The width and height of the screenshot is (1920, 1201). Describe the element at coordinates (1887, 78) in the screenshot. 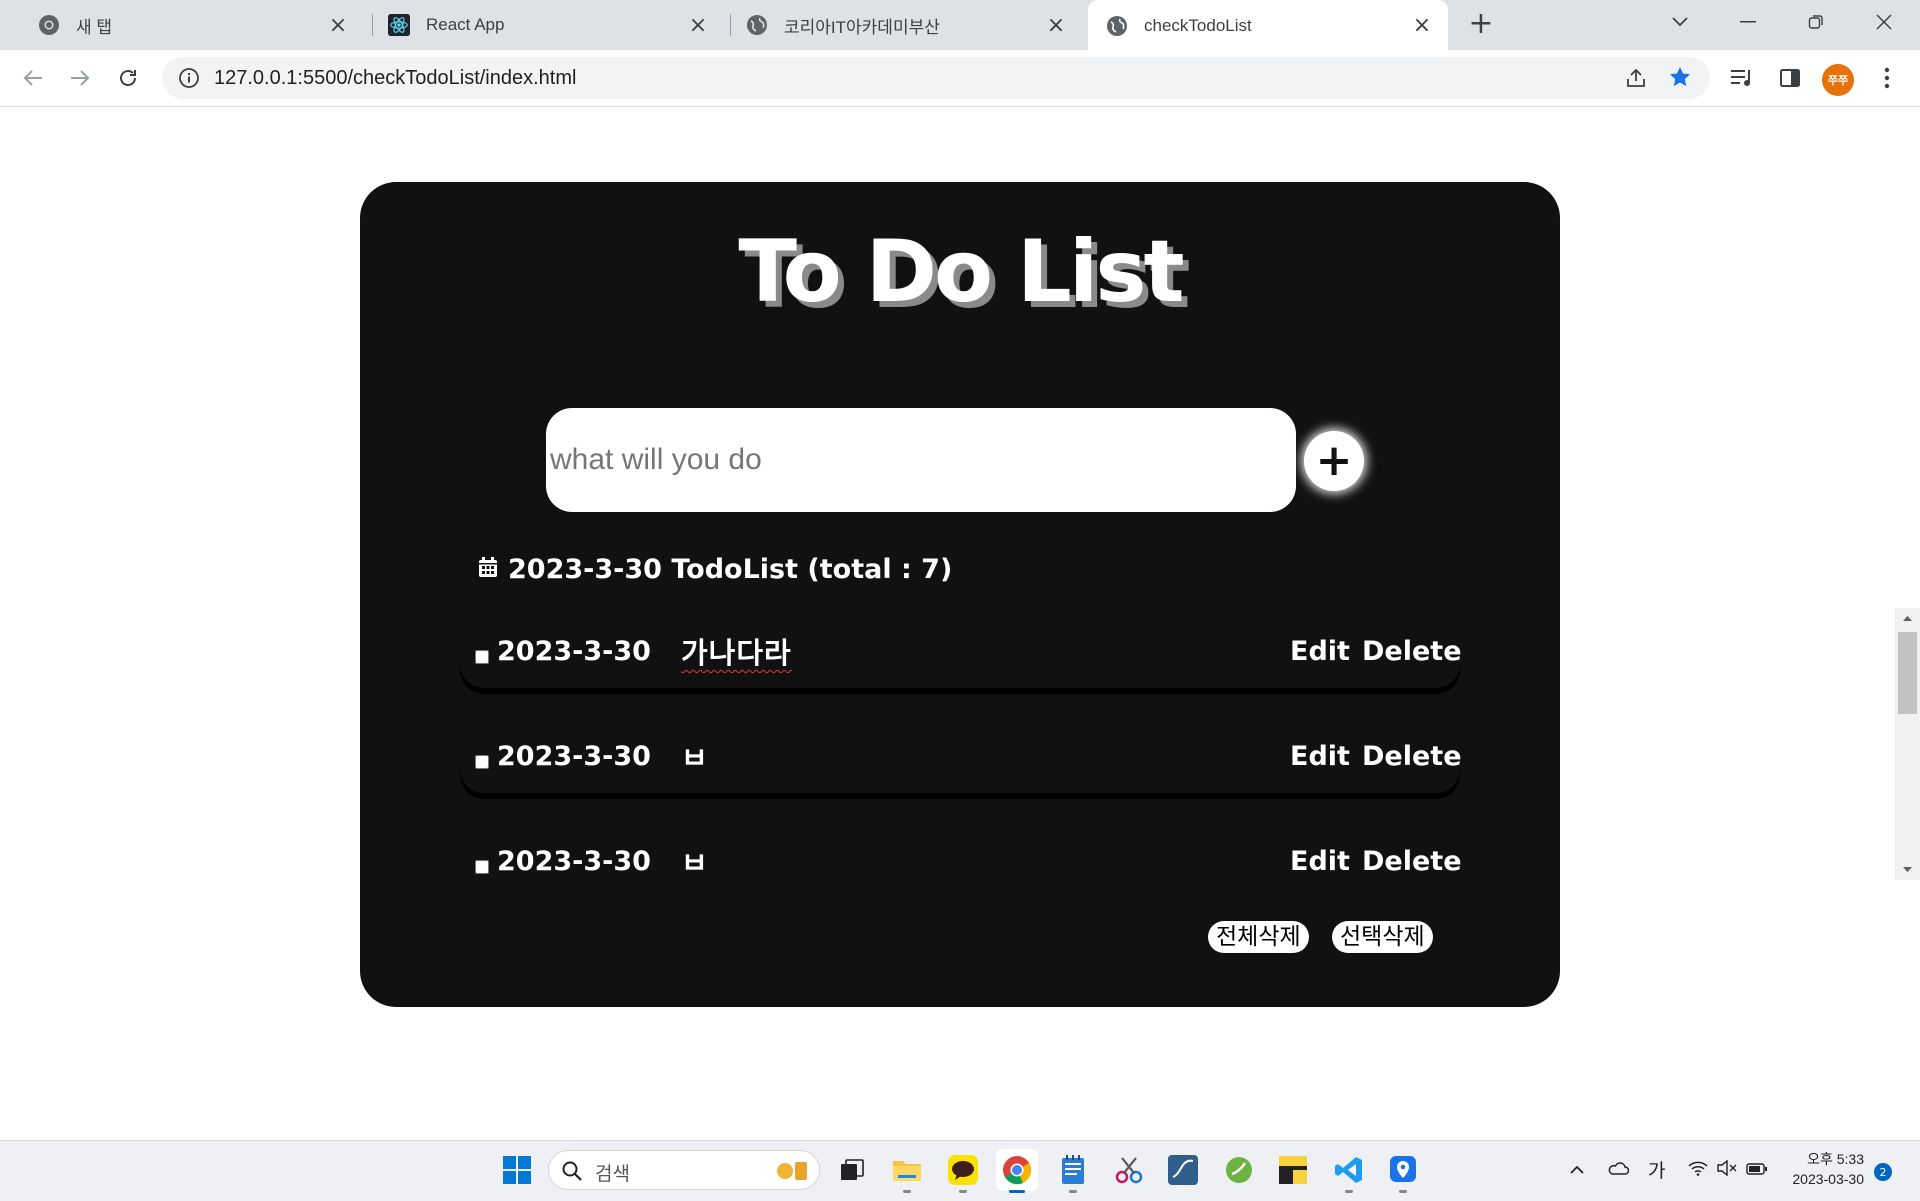

I see `menu-kebab-icon` at that location.